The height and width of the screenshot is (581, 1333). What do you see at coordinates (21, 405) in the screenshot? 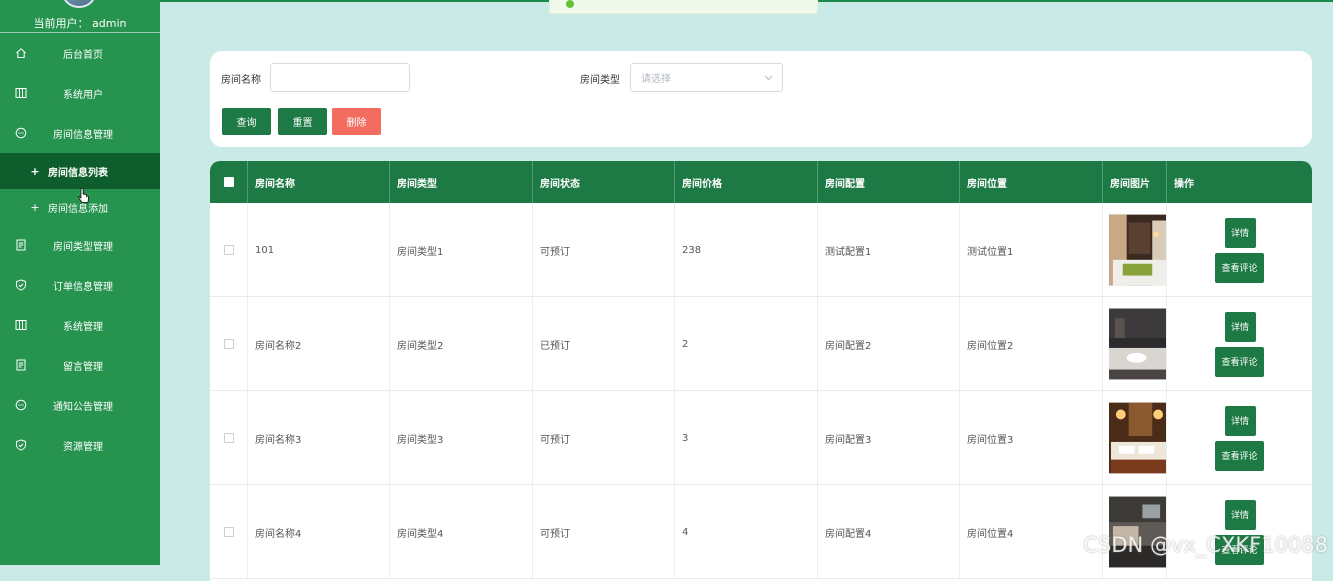
I see `chat-icon` at bounding box center [21, 405].